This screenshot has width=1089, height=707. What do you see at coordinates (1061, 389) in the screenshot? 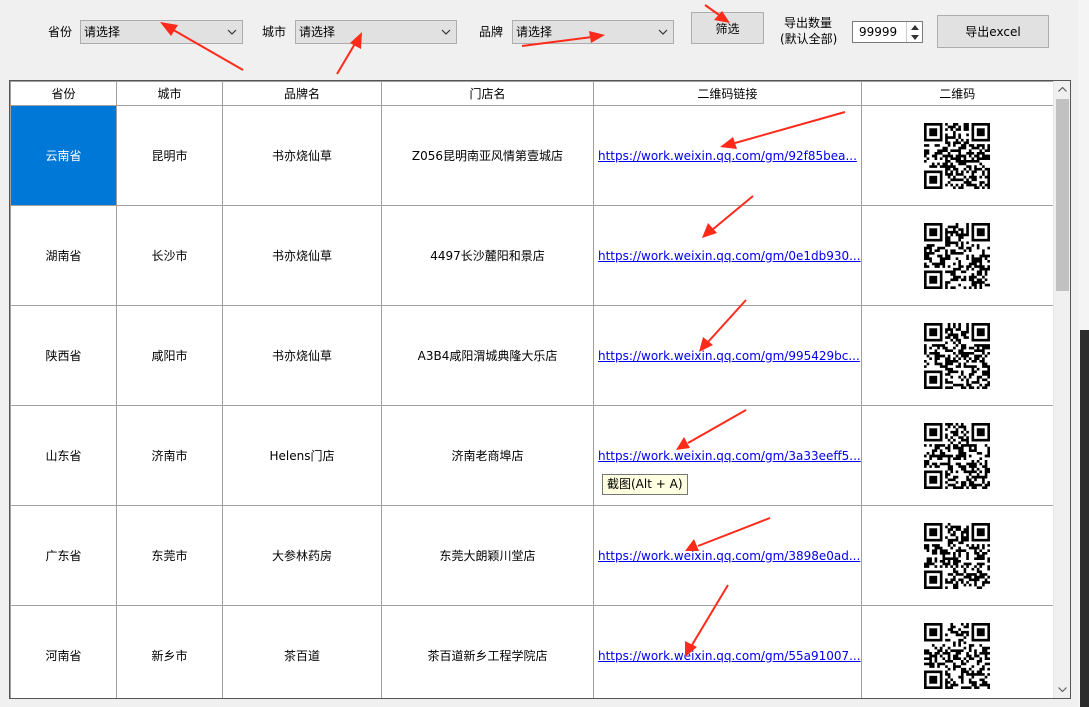
I see `vertical-scrollbar` at bounding box center [1061, 389].